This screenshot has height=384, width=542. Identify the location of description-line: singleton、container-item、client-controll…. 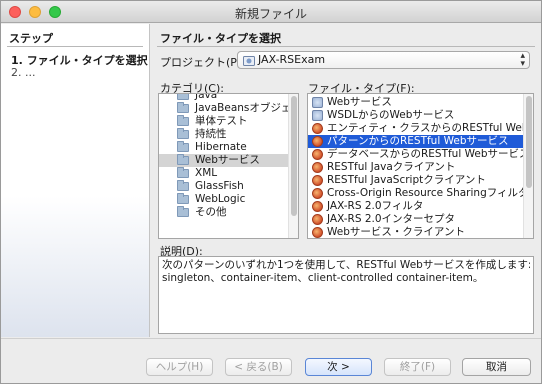
(323, 278).